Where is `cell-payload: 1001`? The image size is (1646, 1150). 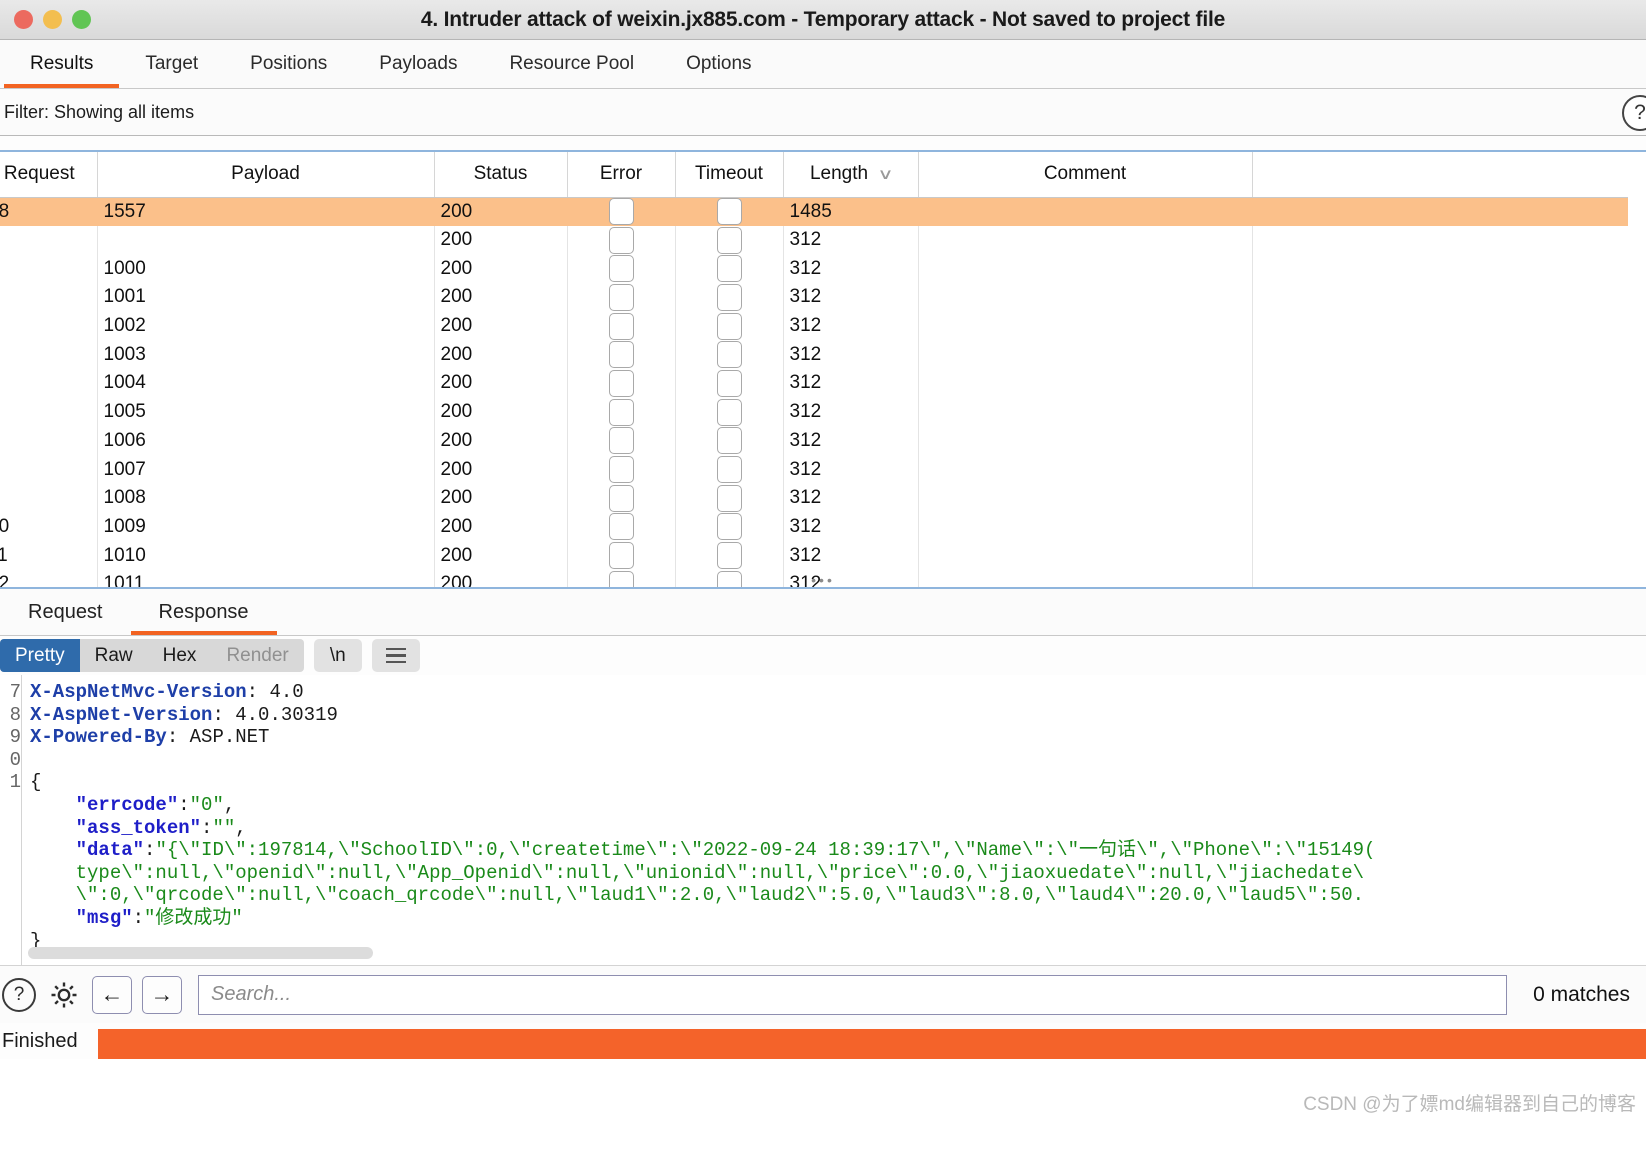 cell-payload: 1001 is located at coordinates (266, 297).